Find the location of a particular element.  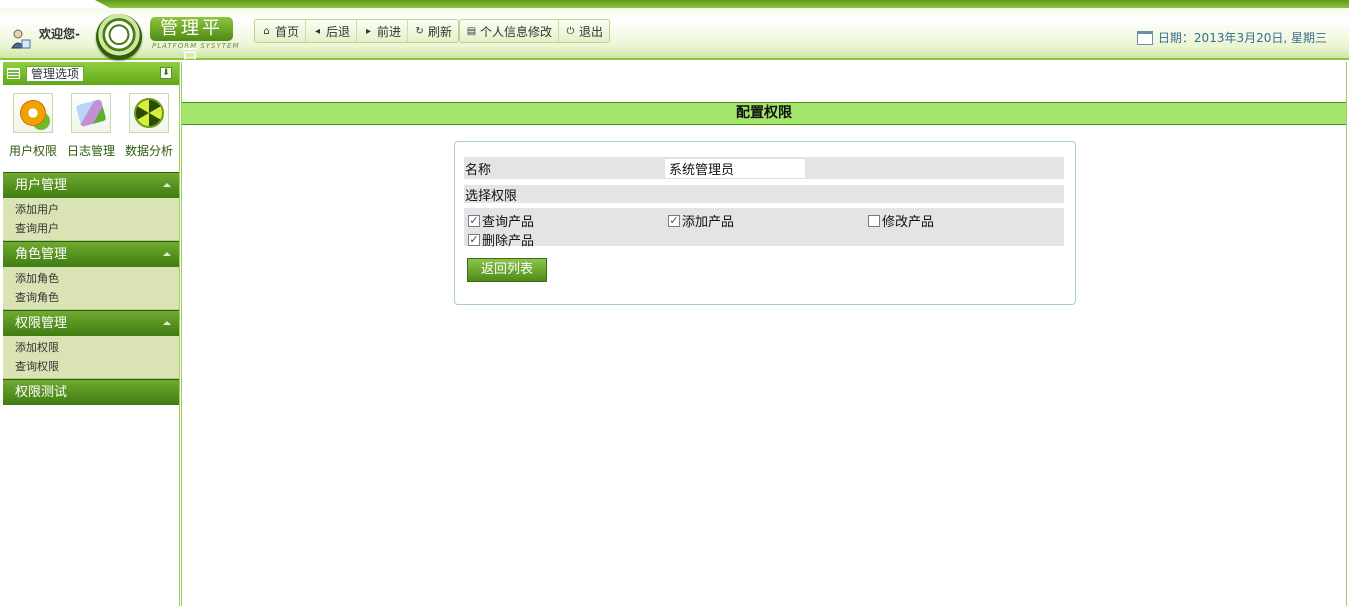

perm-label: 添加产品 is located at coordinates (708, 222).